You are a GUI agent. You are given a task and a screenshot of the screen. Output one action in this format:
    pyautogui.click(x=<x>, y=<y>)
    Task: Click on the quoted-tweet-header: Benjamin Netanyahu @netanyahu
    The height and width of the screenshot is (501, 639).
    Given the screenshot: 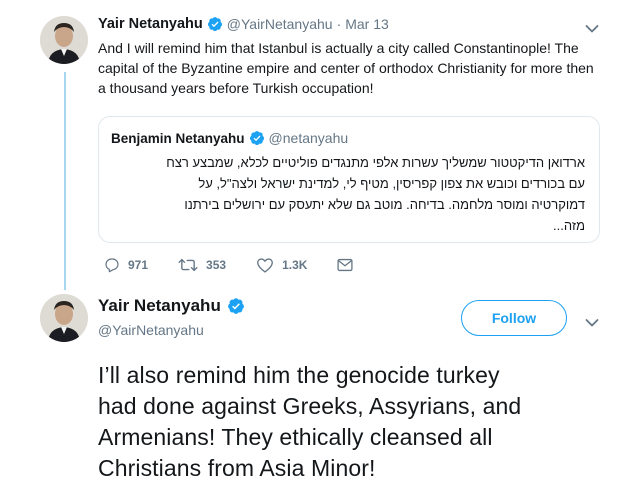 What is the action you would take?
    pyautogui.click(x=229, y=138)
    